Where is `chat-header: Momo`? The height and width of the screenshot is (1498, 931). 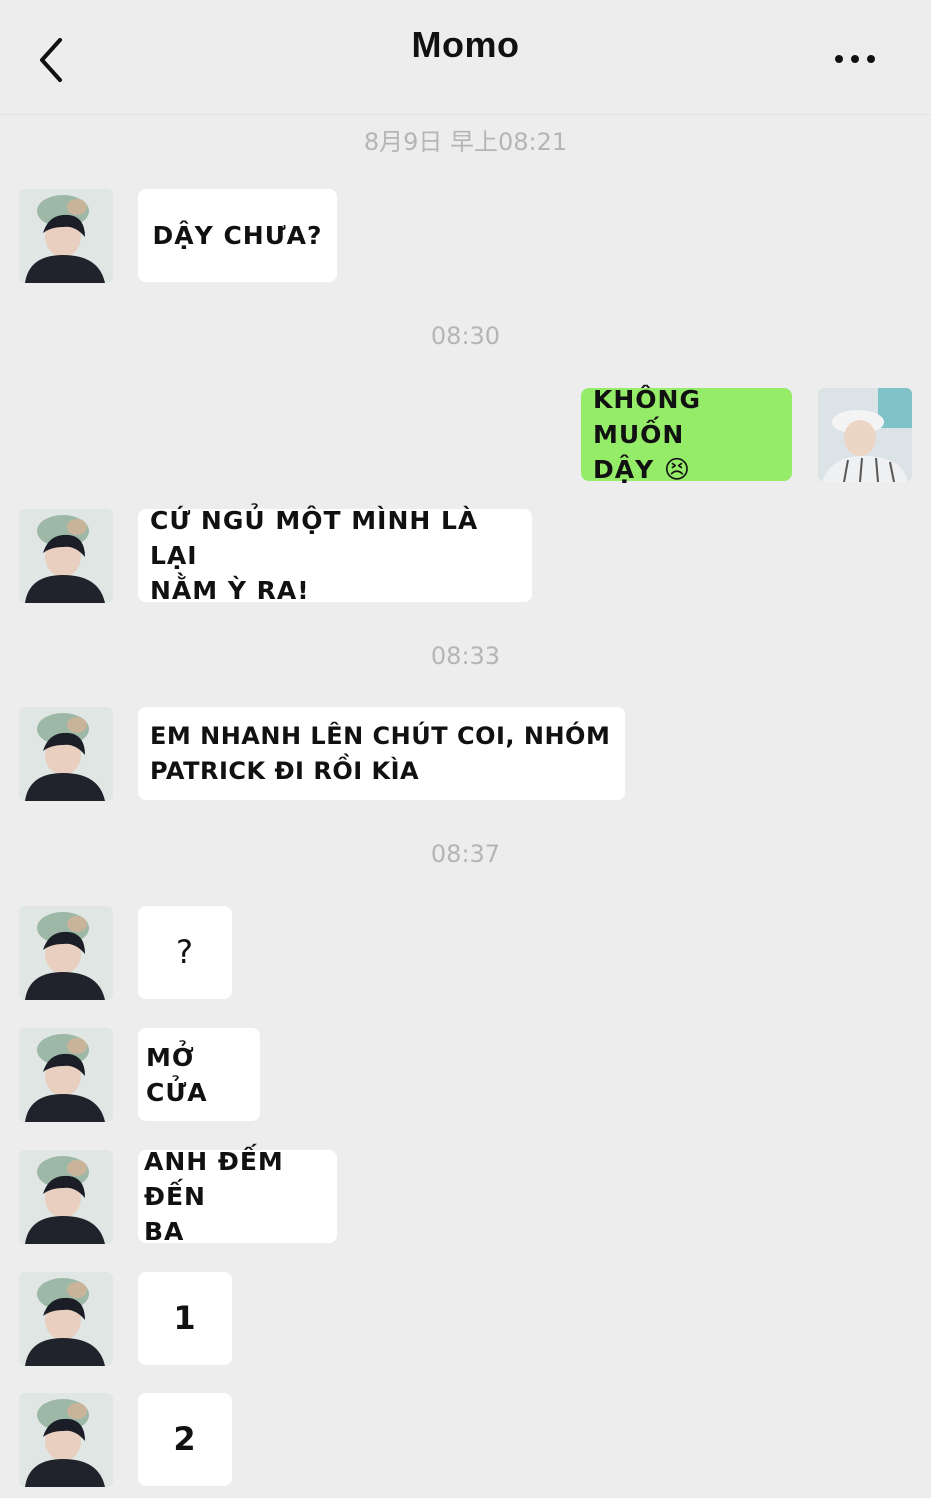
chat-header: Momo is located at coordinates (465, 57).